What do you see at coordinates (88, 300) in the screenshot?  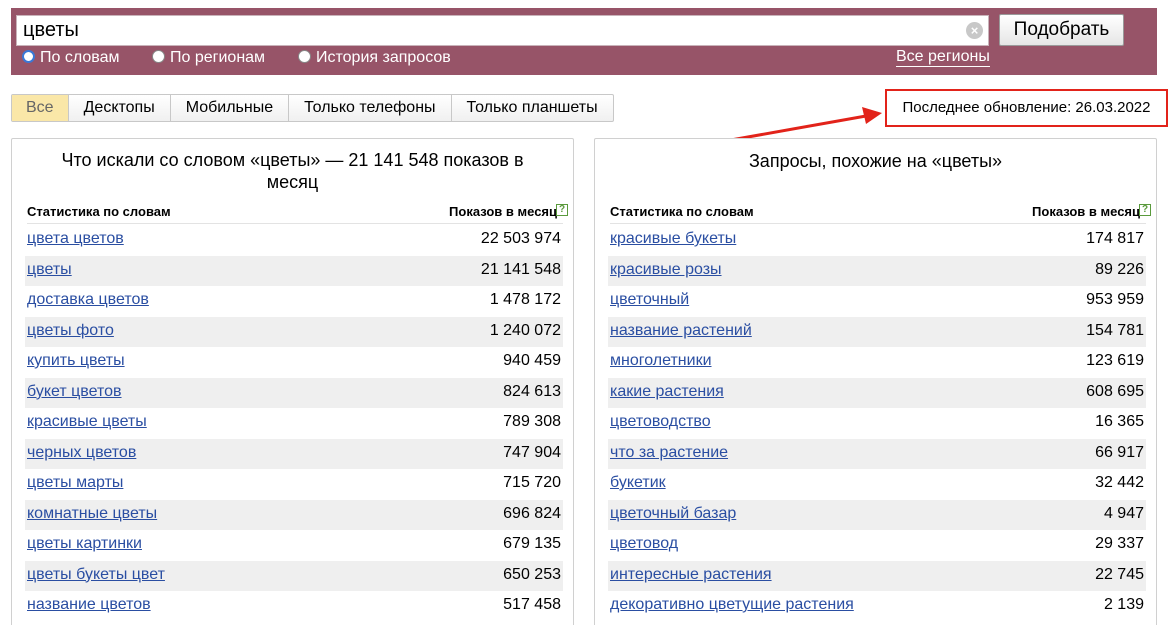 I see `keyword-link: доставка цветов` at bounding box center [88, 300].